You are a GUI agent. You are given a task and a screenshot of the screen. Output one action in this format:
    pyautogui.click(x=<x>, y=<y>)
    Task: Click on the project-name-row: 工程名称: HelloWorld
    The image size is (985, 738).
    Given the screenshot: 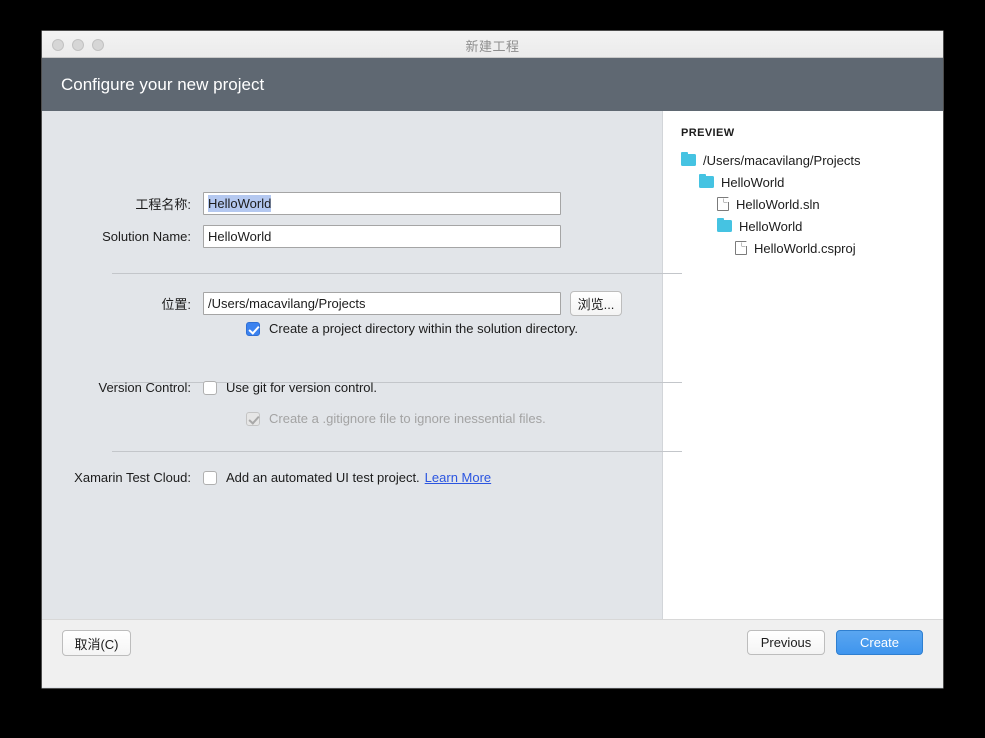 What is the action you would take?
    pyautogui.click(x=311, y=203)
    